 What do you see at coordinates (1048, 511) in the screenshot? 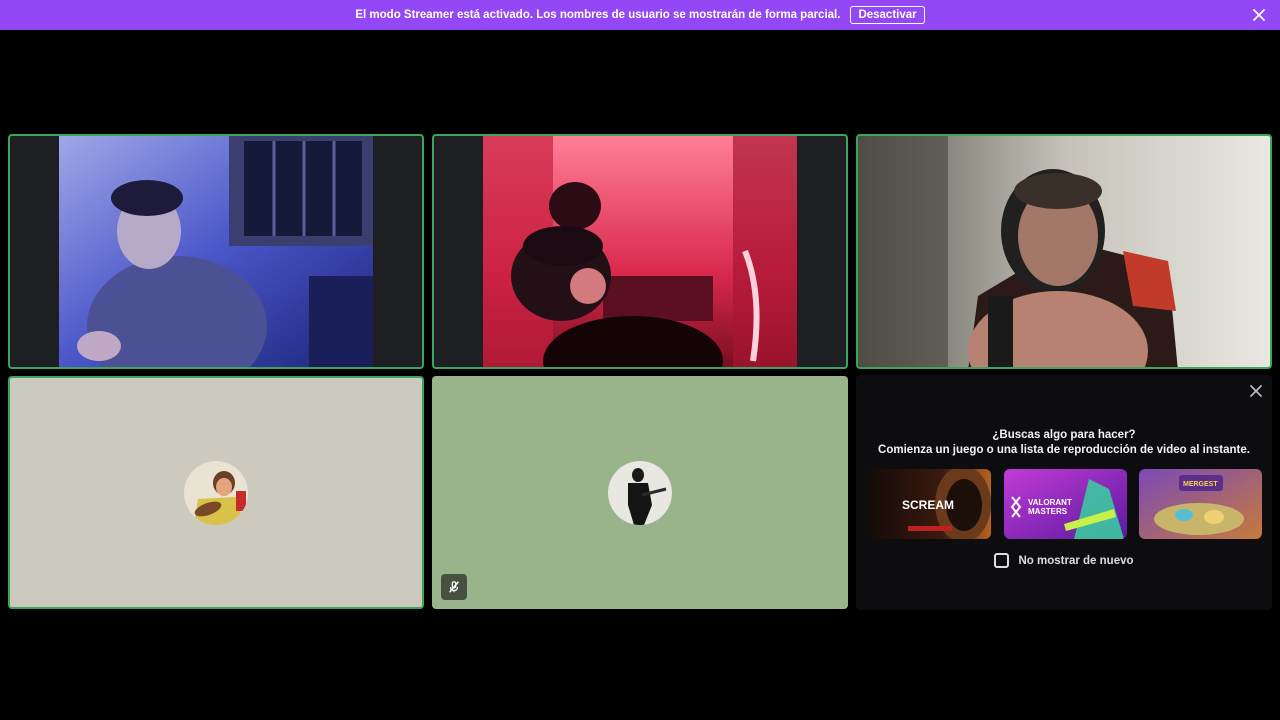
I see `svg-text: MASTERS` at bounding box center [1048, 511].